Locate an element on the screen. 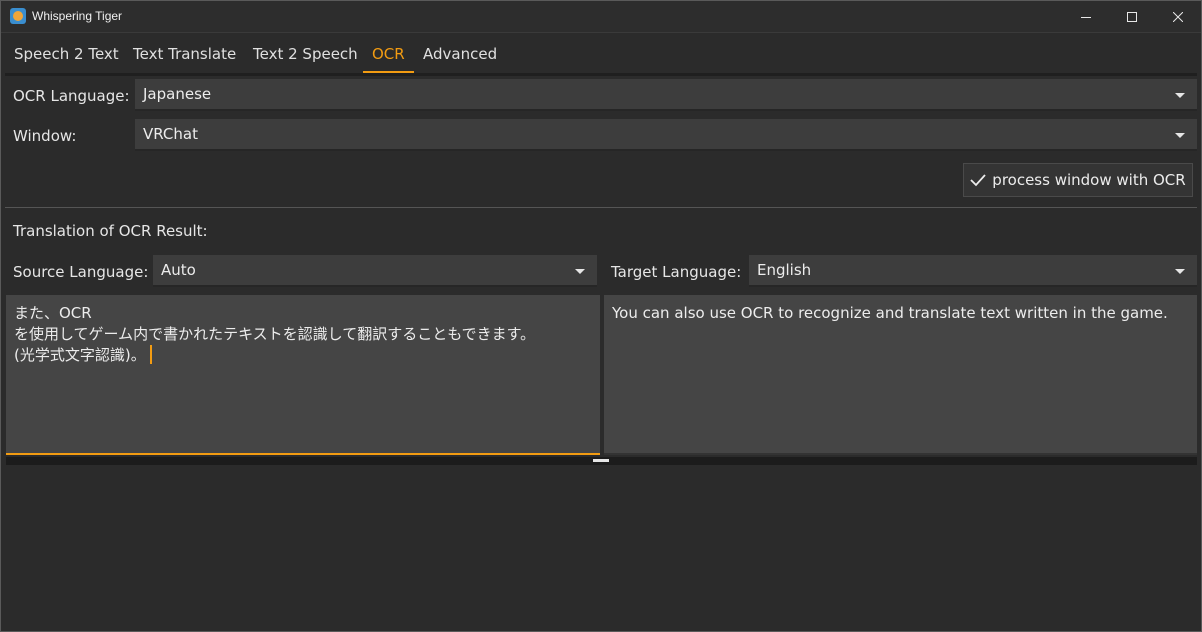  process-window-ocr-button: process window with OCR is located at coordinates (1078, 180).